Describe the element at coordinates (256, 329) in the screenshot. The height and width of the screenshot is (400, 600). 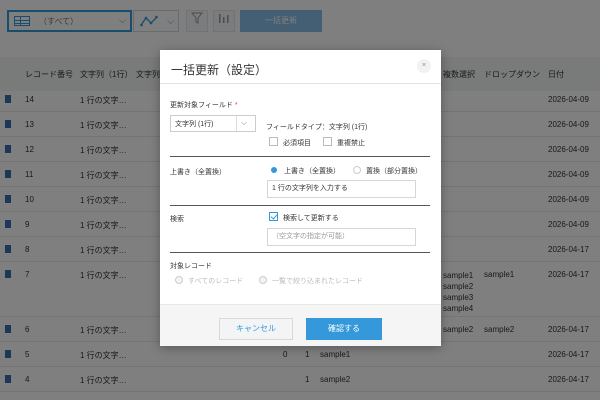
I see `cancel-button: キャンセル` at that location.